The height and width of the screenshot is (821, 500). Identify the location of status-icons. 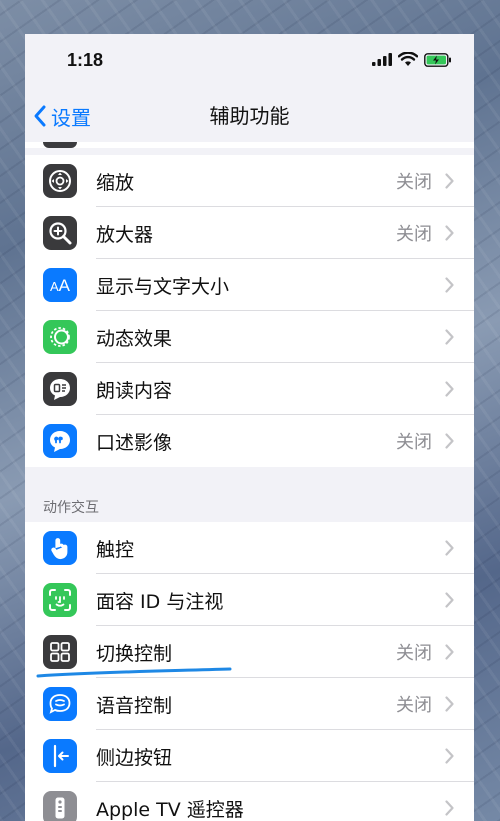
(412, 59).